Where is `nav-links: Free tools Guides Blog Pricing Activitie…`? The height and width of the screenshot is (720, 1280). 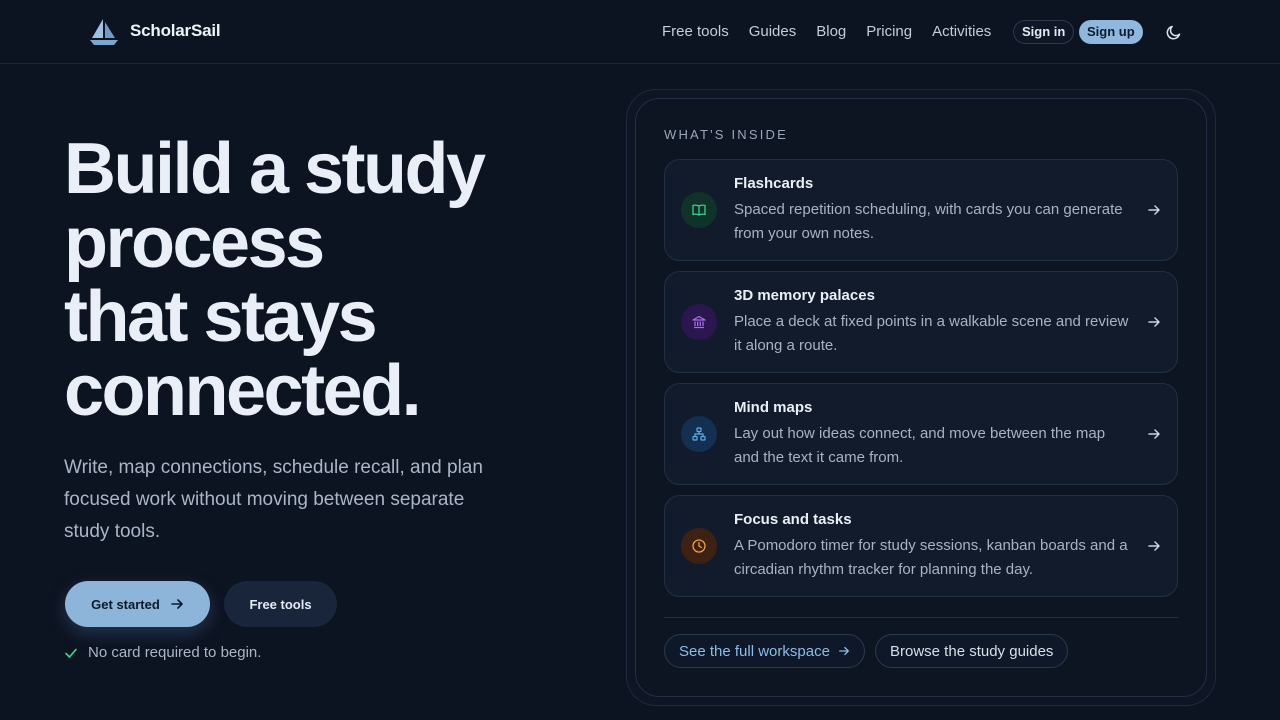
nav-links: Free tools Guides Blog Pricing Activitie… is located at coordinates (826, 31).